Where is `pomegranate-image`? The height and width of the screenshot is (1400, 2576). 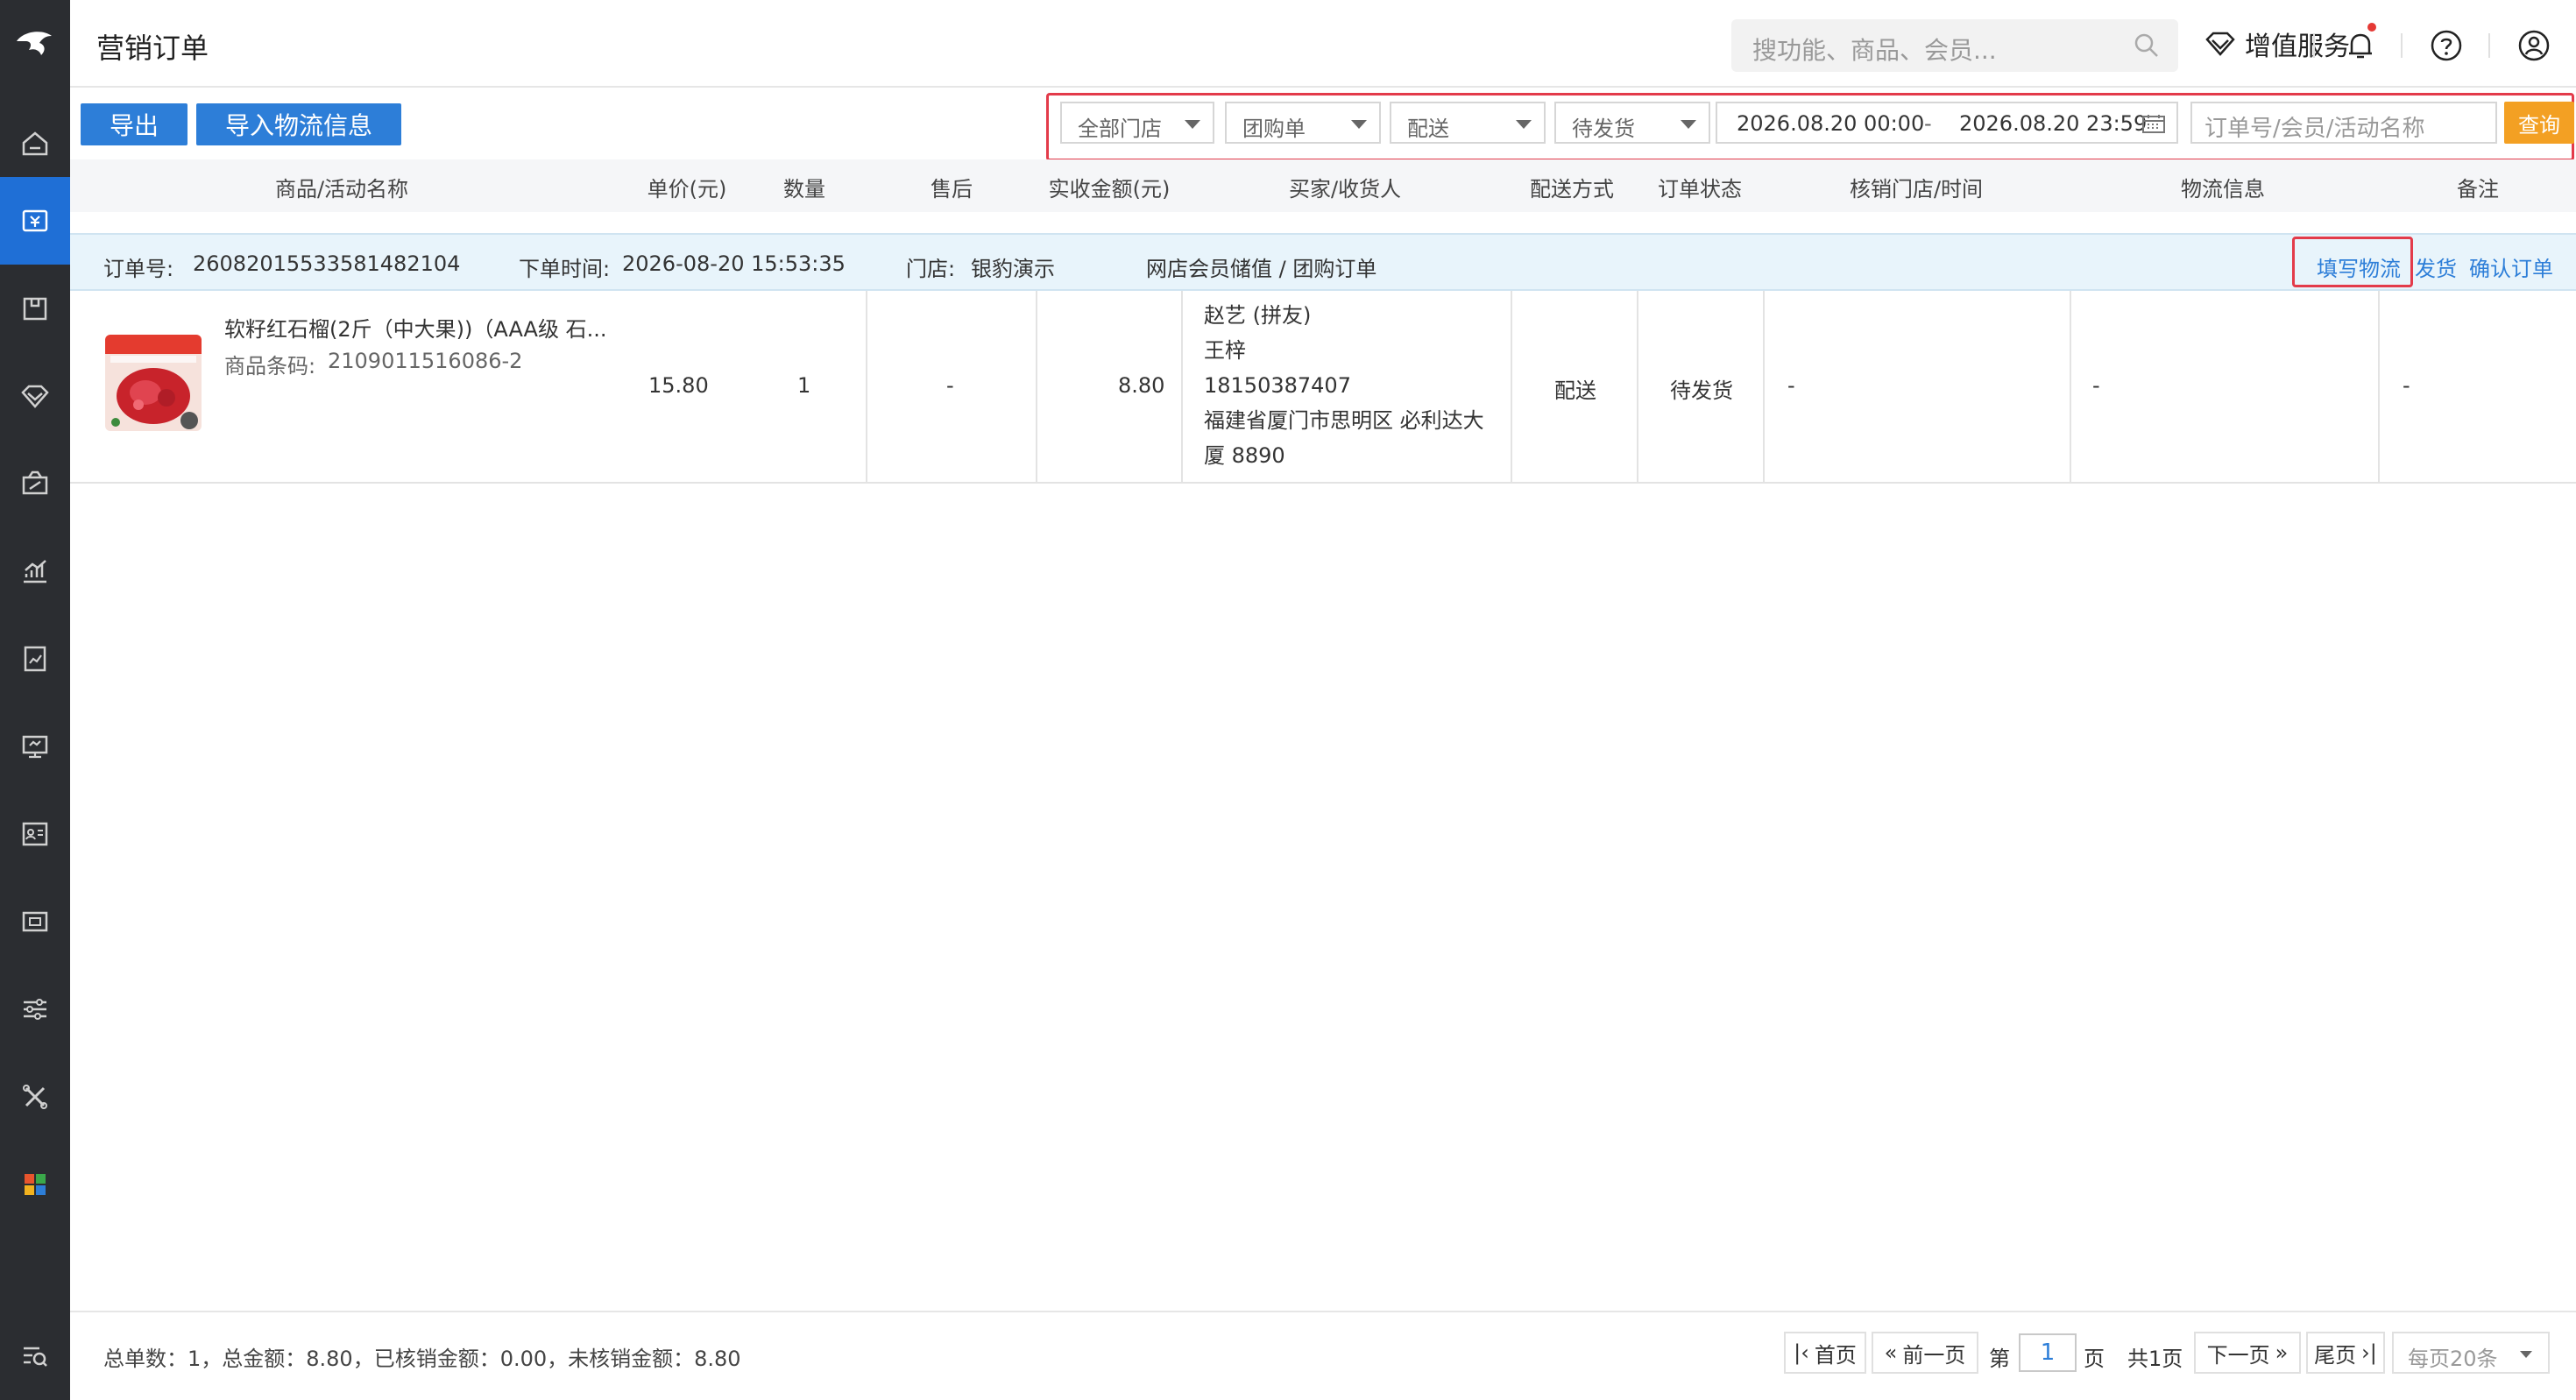
pomegranate-image is located at coordinates (153, 383).